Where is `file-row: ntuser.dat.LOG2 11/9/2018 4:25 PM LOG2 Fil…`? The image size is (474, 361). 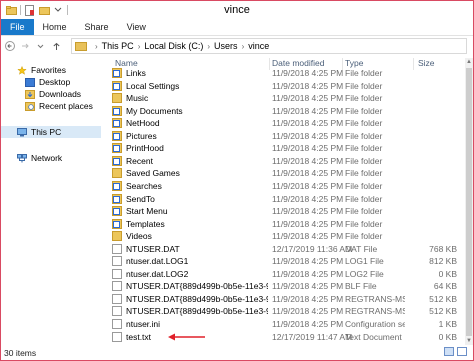 file-row: ntuser.dat.LOG2 11/9/2018 4:25 PM LOG2 Fil… is located at coordinates (287, 274).